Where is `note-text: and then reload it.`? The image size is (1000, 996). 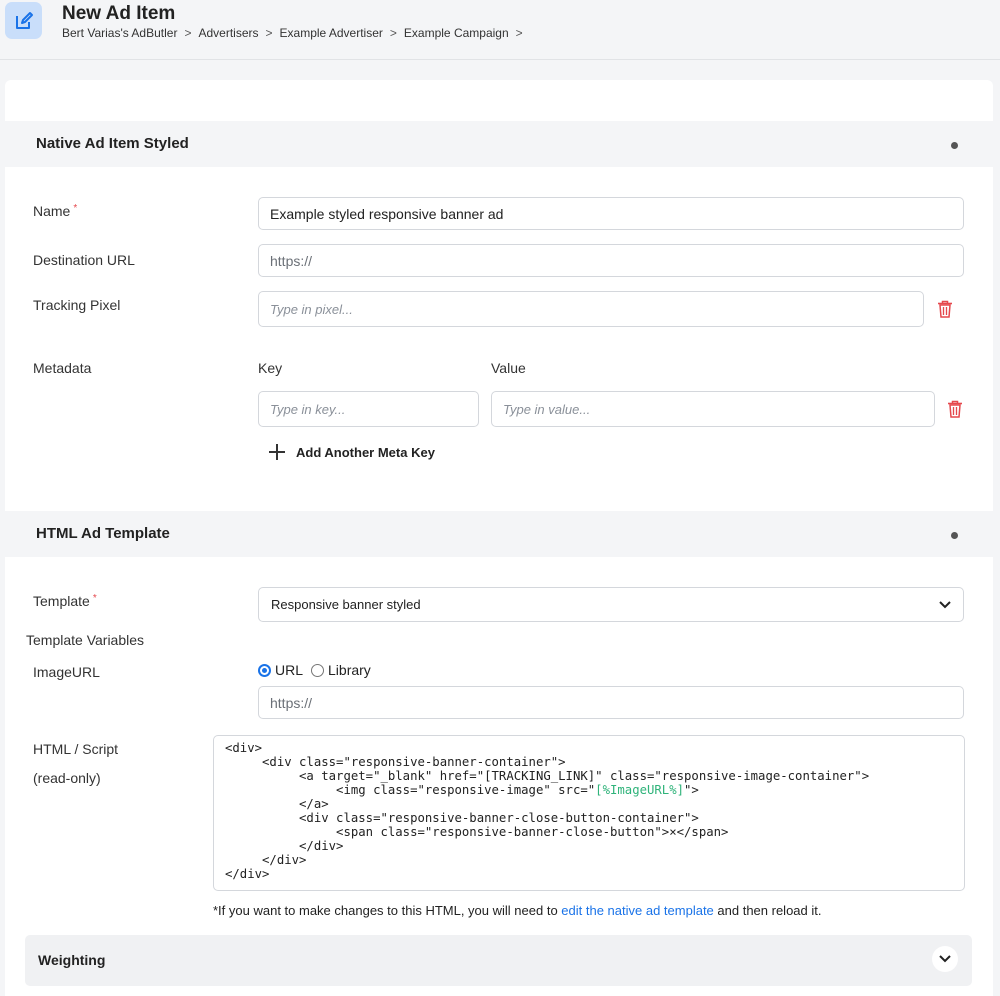
note-text: and then reload it. is located at coordinates (767, 910).